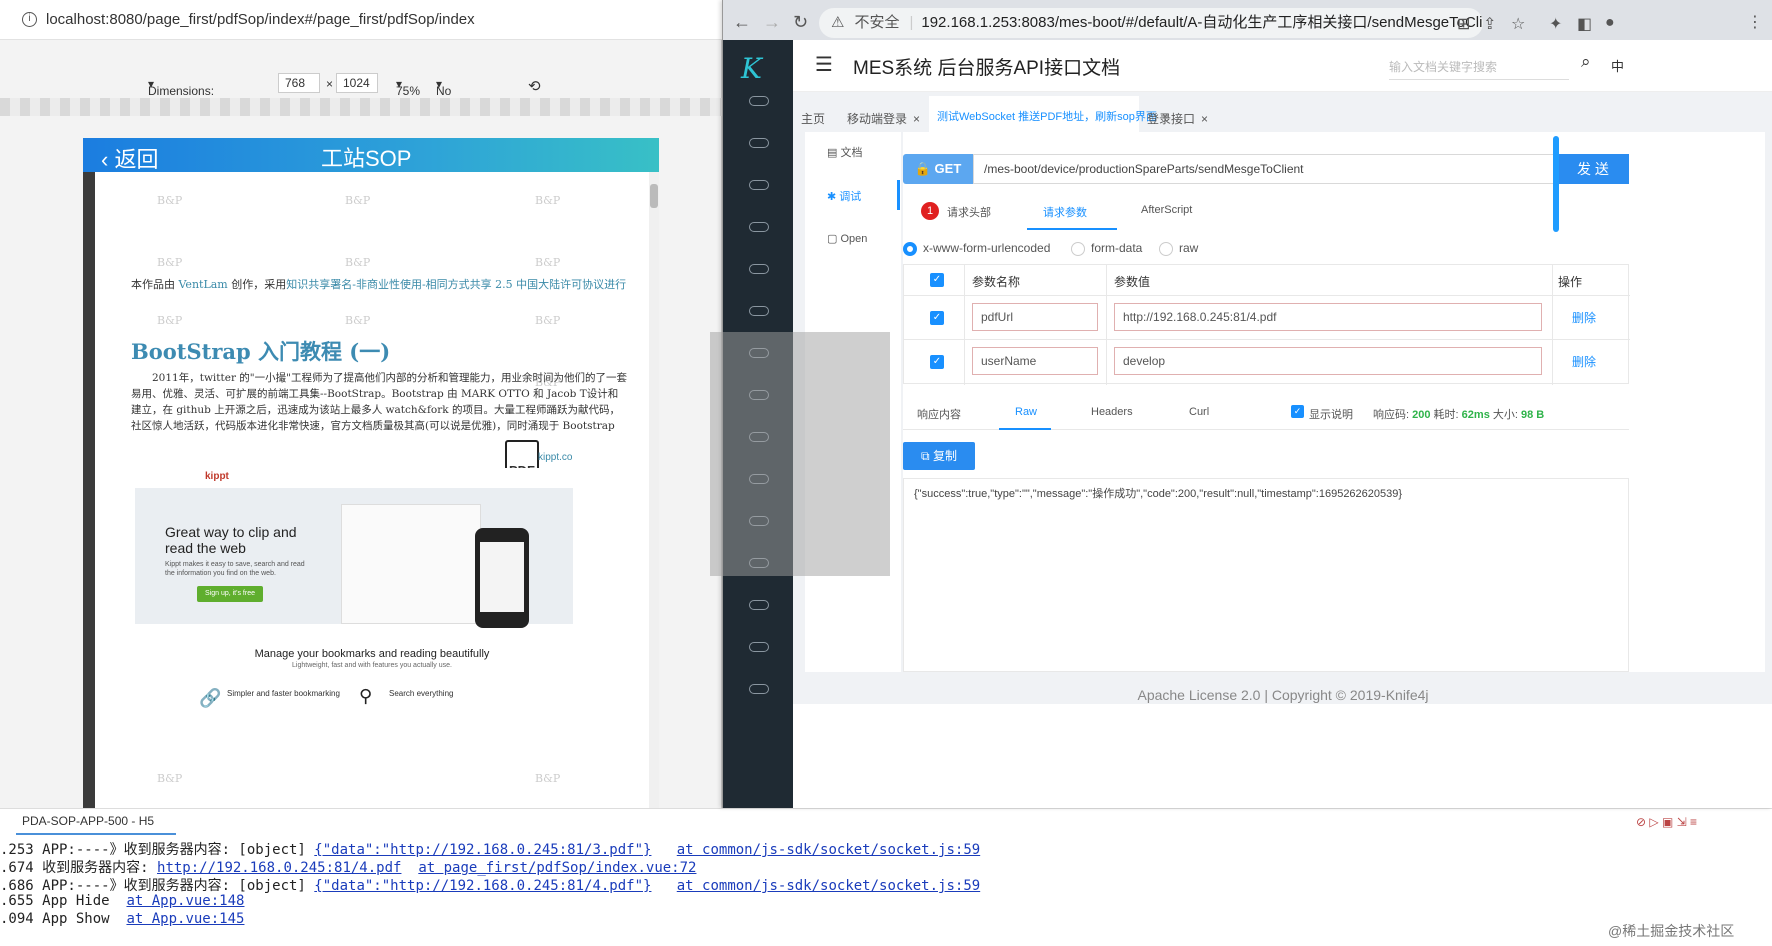  Describe the element at coordinates (1556, 184) in the screenshot. I see `content-scrollbar` at that location.